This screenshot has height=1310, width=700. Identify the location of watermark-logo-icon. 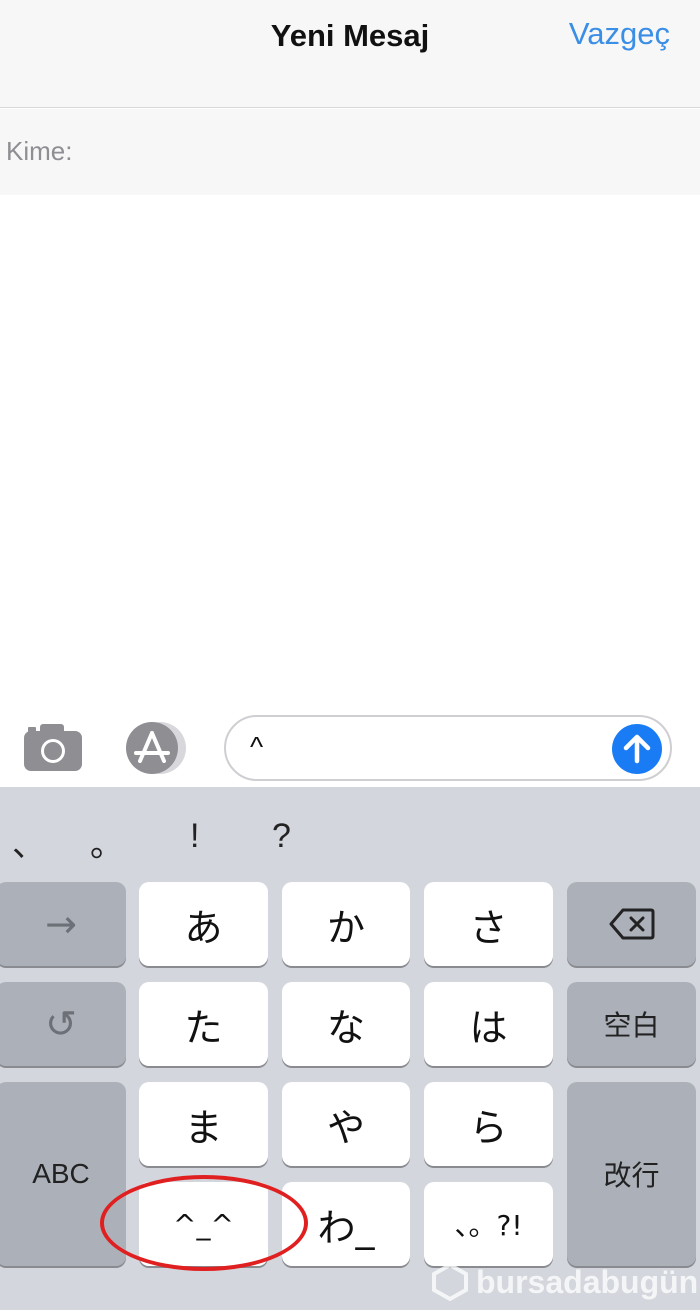
(450, 1282).